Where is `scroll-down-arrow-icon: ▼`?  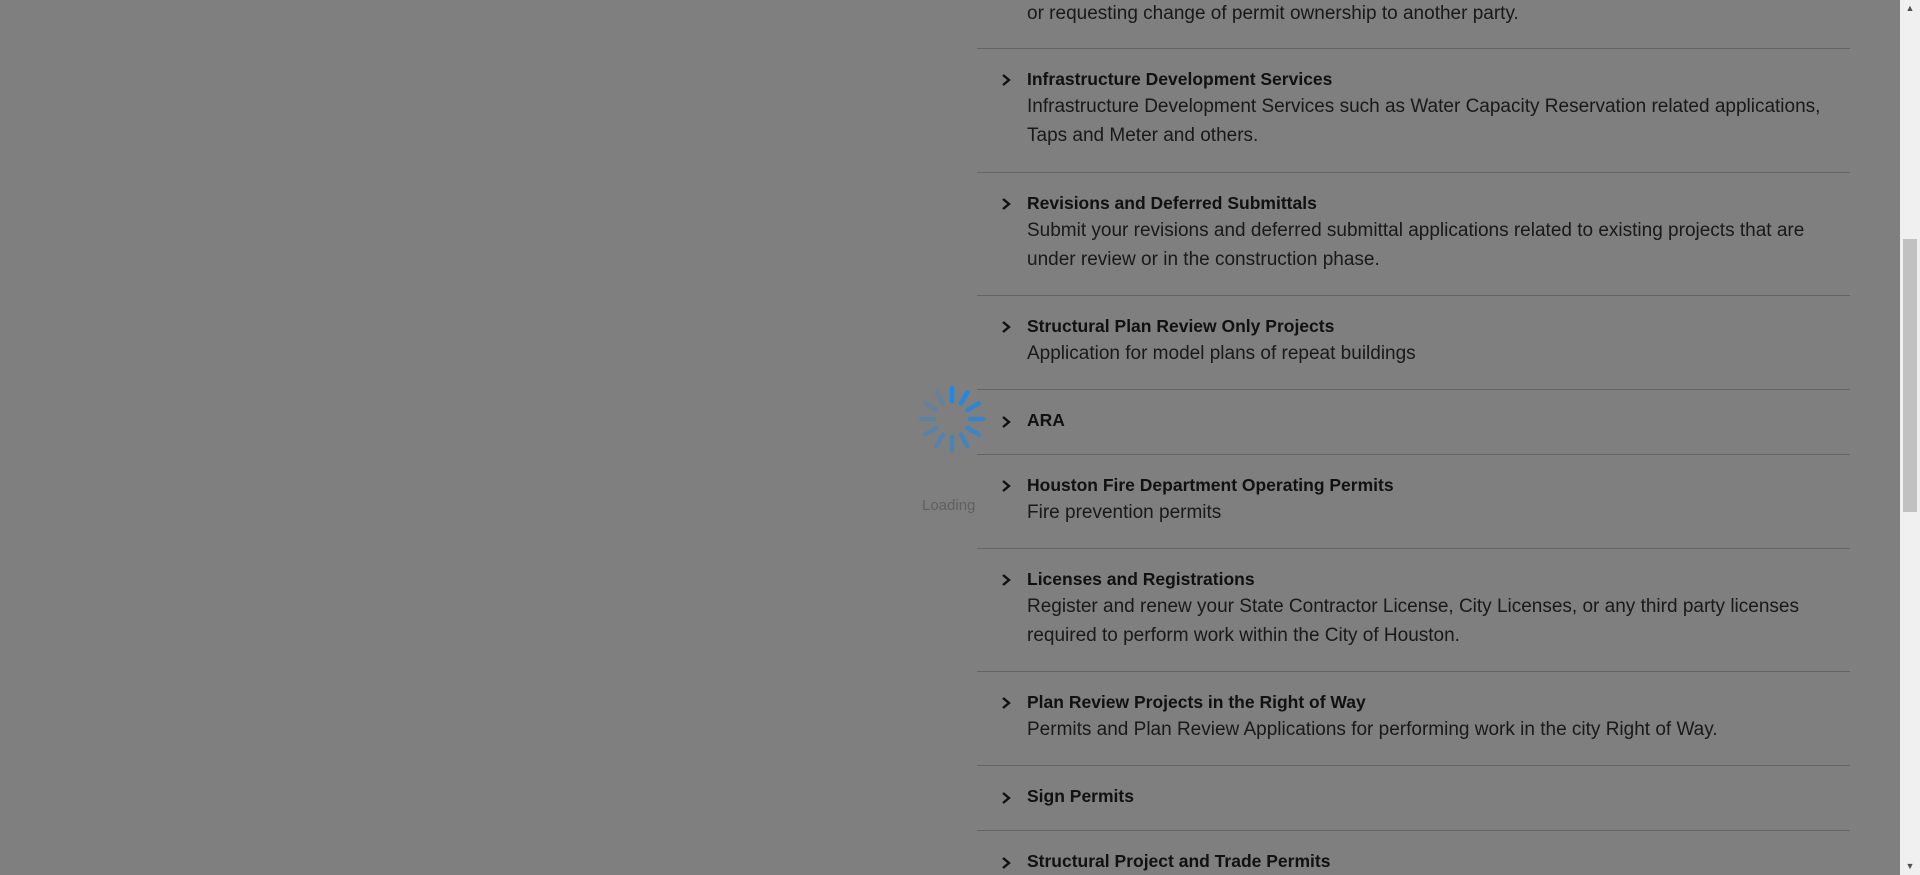 scroll-down-arrow-icon: ▼ is located at coordinates (1910, 866).